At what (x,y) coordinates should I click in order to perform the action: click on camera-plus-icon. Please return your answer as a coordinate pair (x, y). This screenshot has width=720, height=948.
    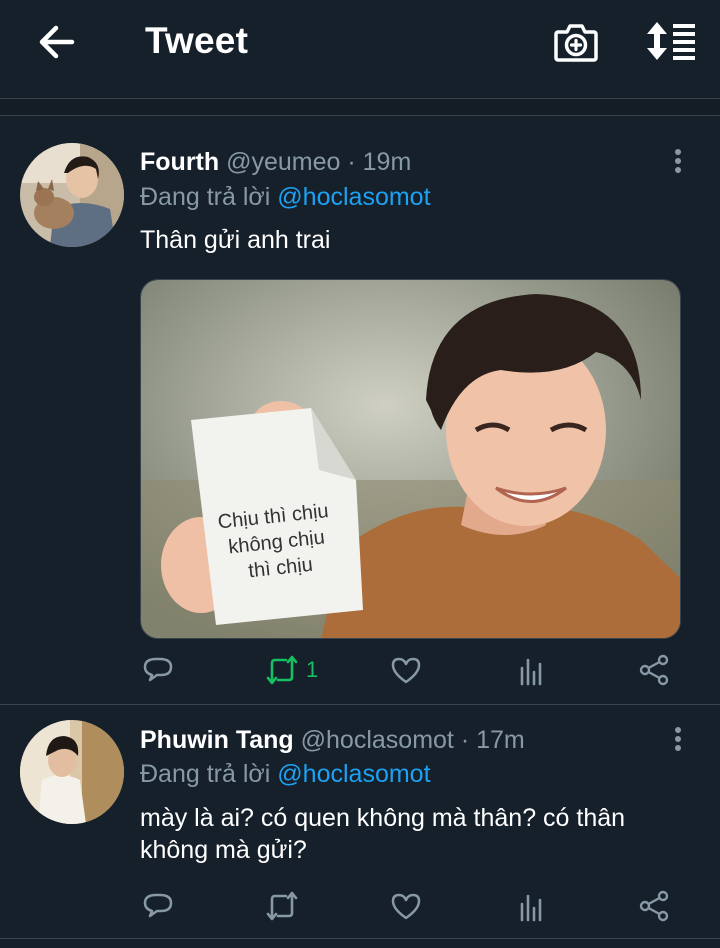
    Looking at the image, I should click on (576, 43).